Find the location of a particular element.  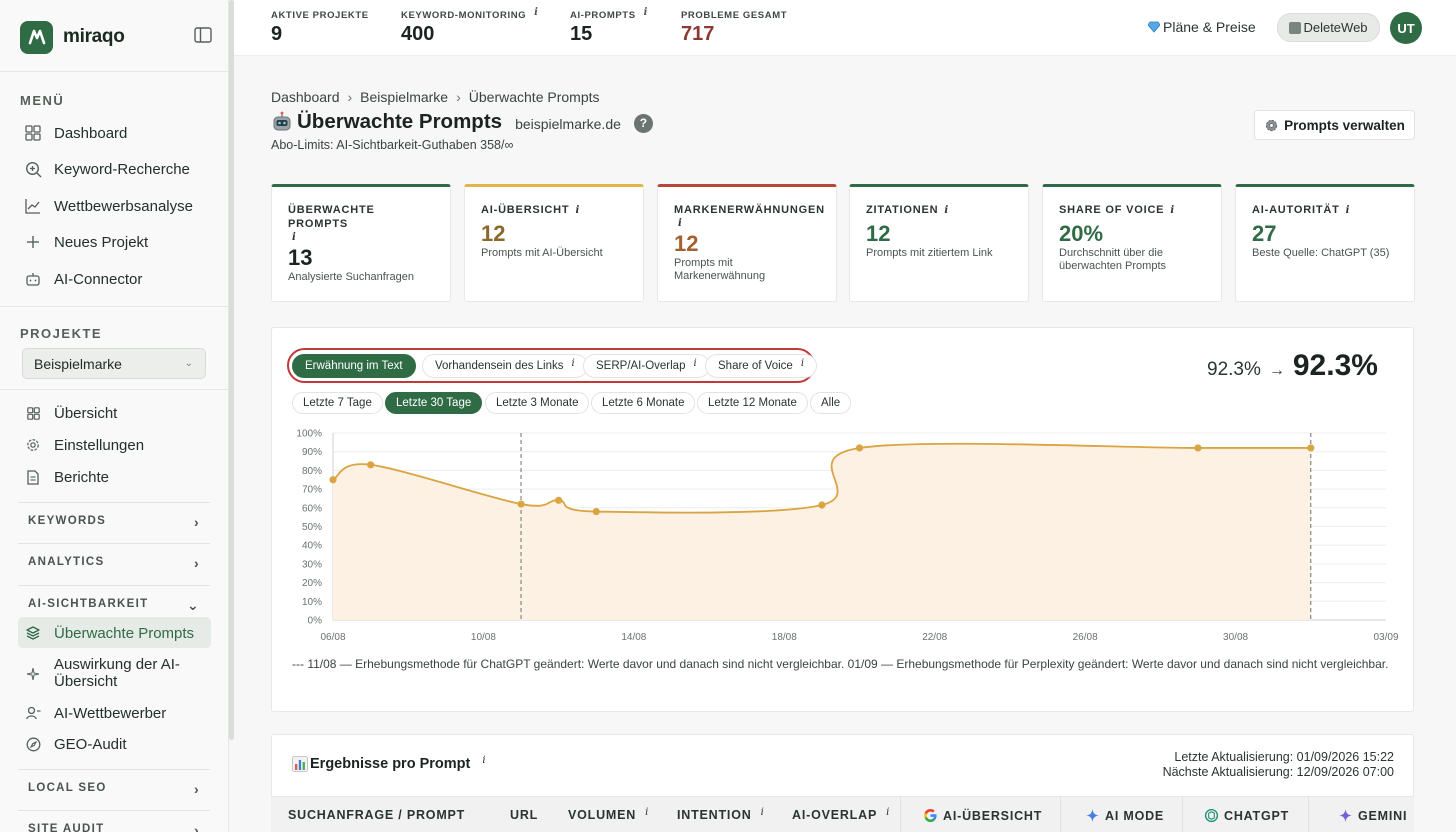

column-ai-mode: AI MODE is located at coordinates (1124, 815).